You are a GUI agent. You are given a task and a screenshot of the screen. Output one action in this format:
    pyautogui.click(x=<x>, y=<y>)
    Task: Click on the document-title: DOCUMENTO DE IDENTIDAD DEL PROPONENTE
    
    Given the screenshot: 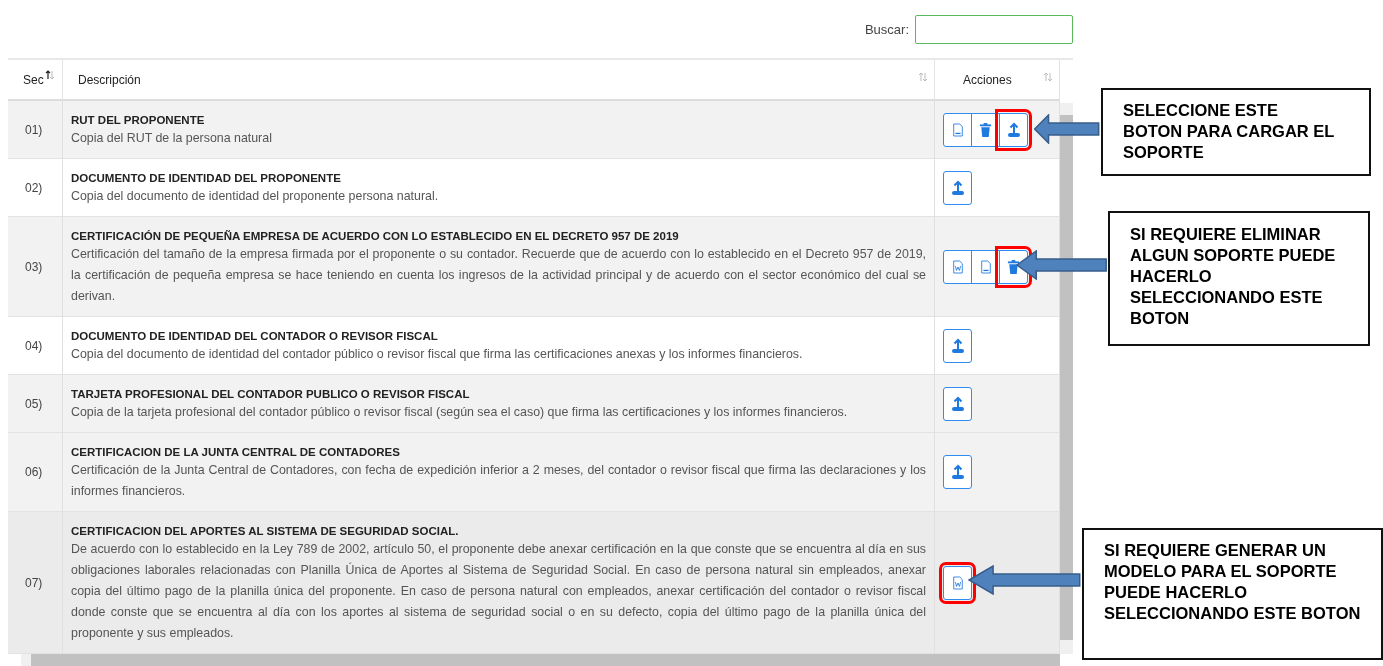 What is the action you would take?
    pyautogui.click(x=206, y=178)
    